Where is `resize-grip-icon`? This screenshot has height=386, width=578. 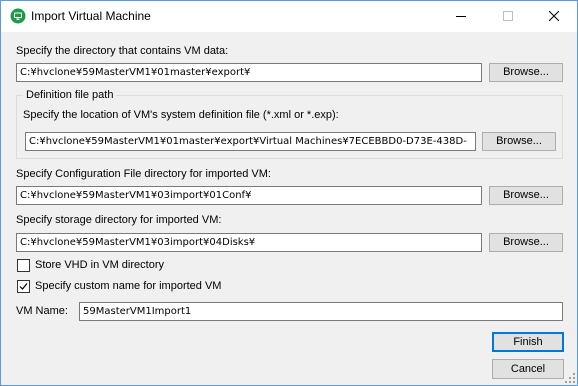
resize-grip-icon is located at coordinates (570, 378).